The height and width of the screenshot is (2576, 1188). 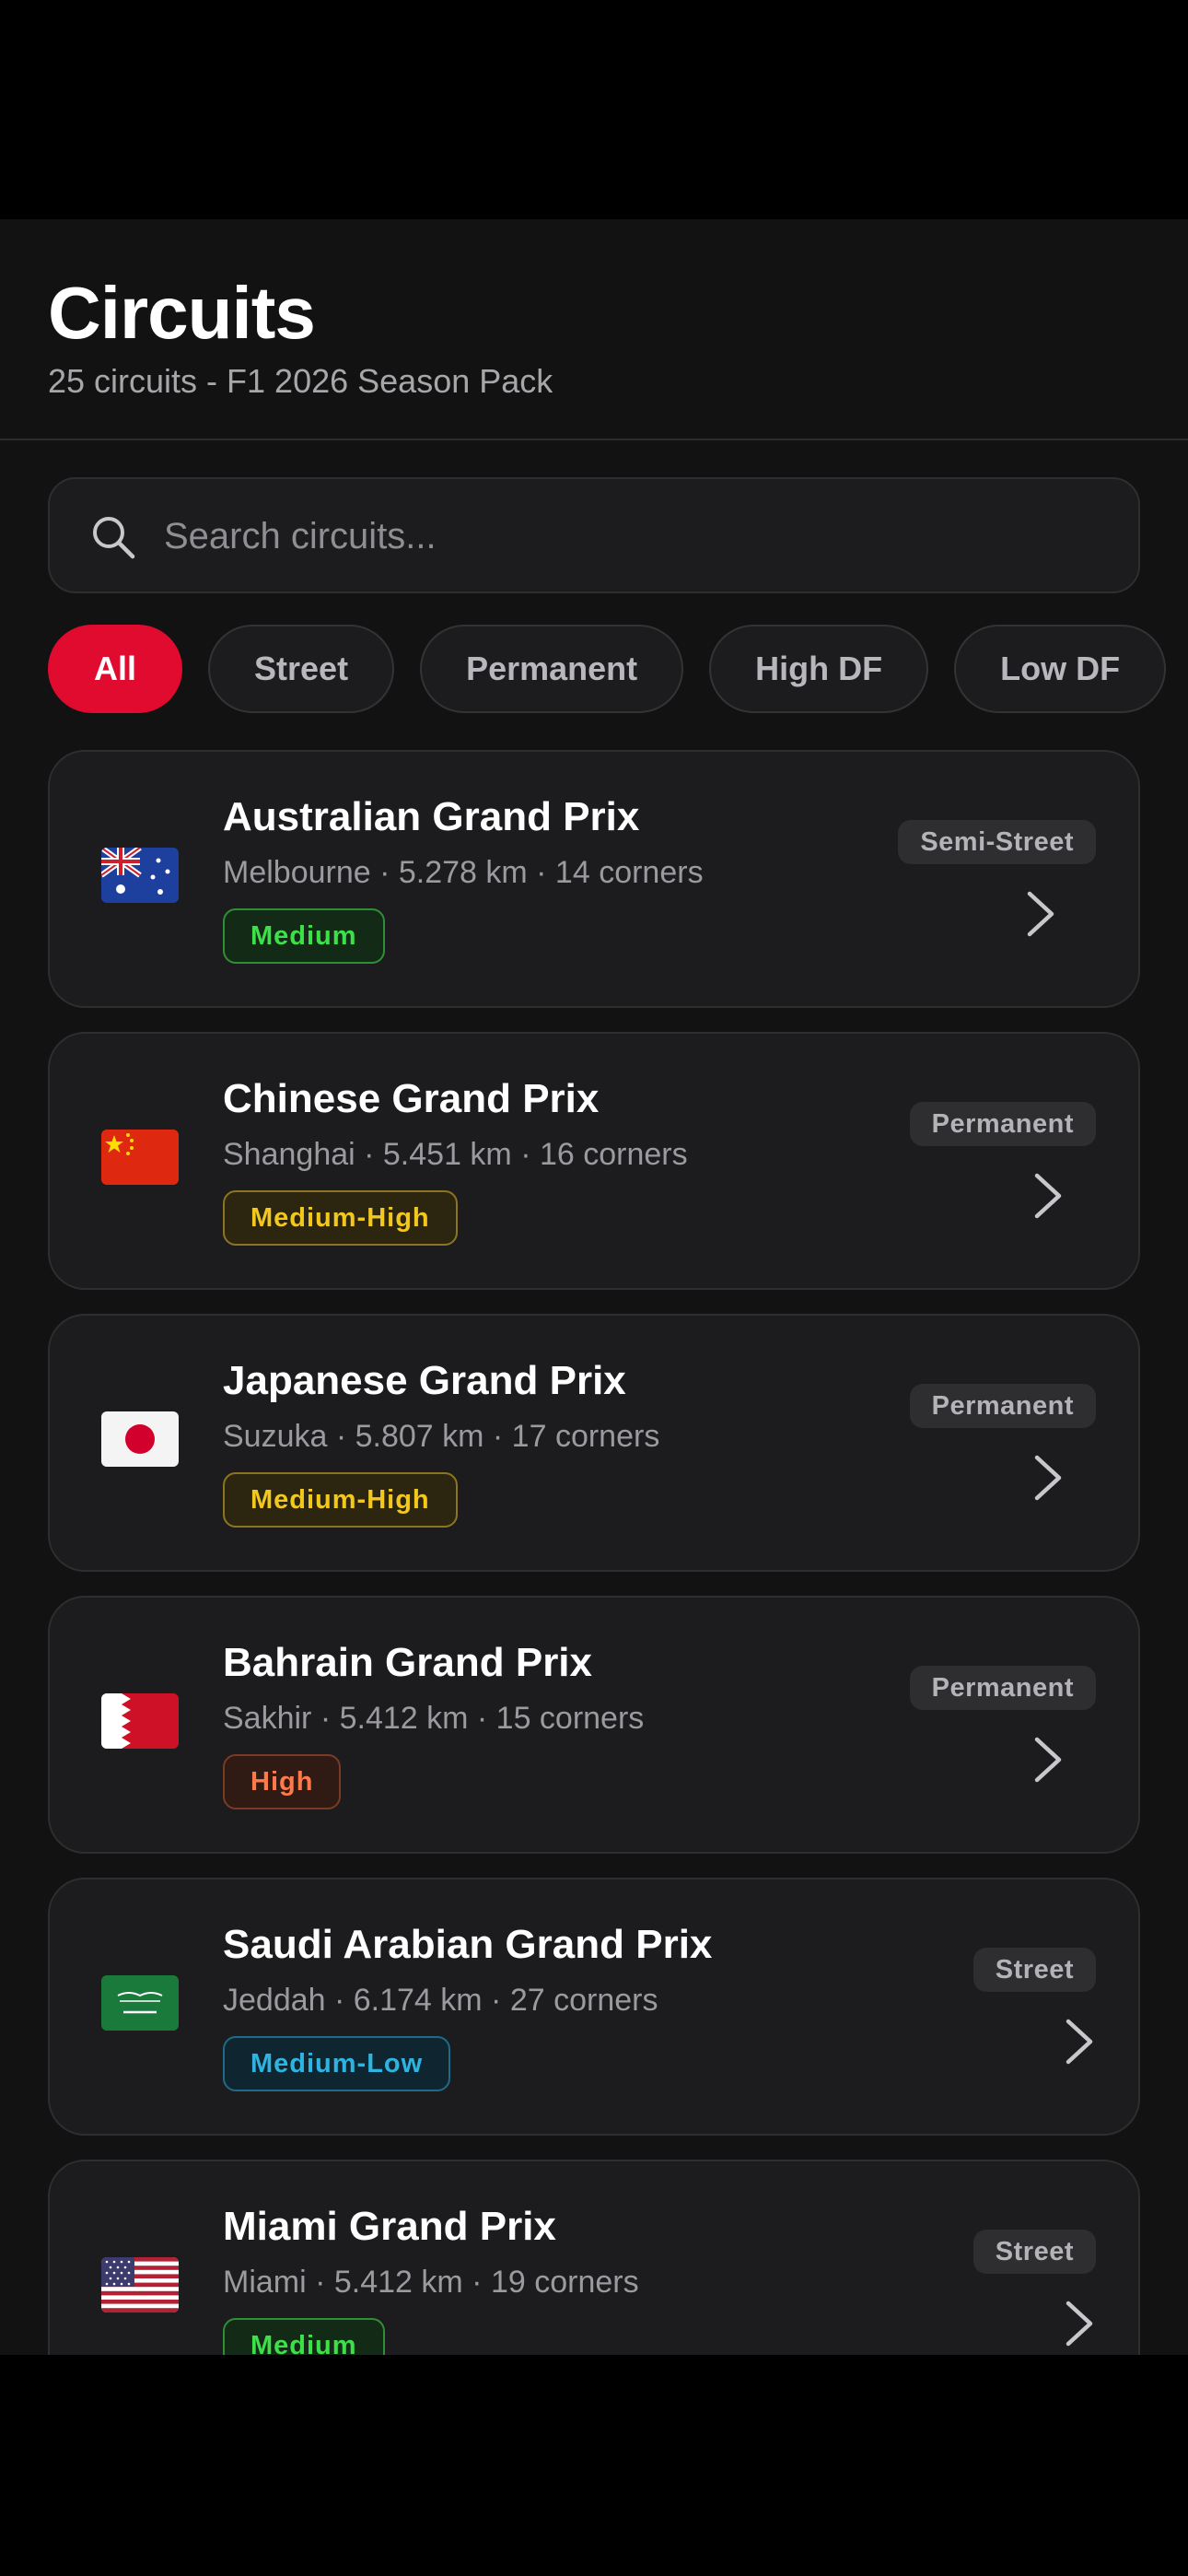 What do you see at coordinates (997, 842) in the screenshot?
I see `circuit-type-badge: Semi-Street` at bounding box center [997, 842].